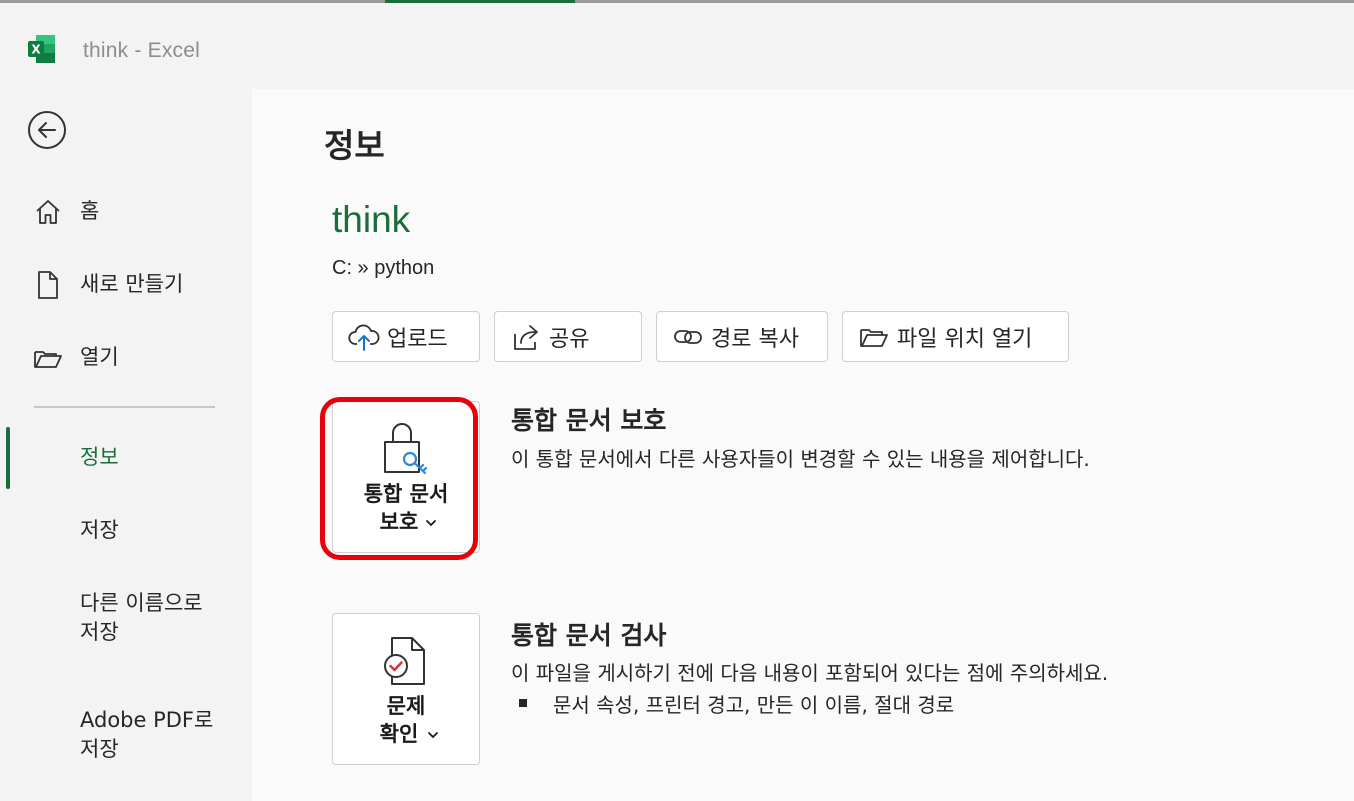 The width and height of the screenshot is (1354, 801). I want to click on arrow-left-icon, so click(47, 130).